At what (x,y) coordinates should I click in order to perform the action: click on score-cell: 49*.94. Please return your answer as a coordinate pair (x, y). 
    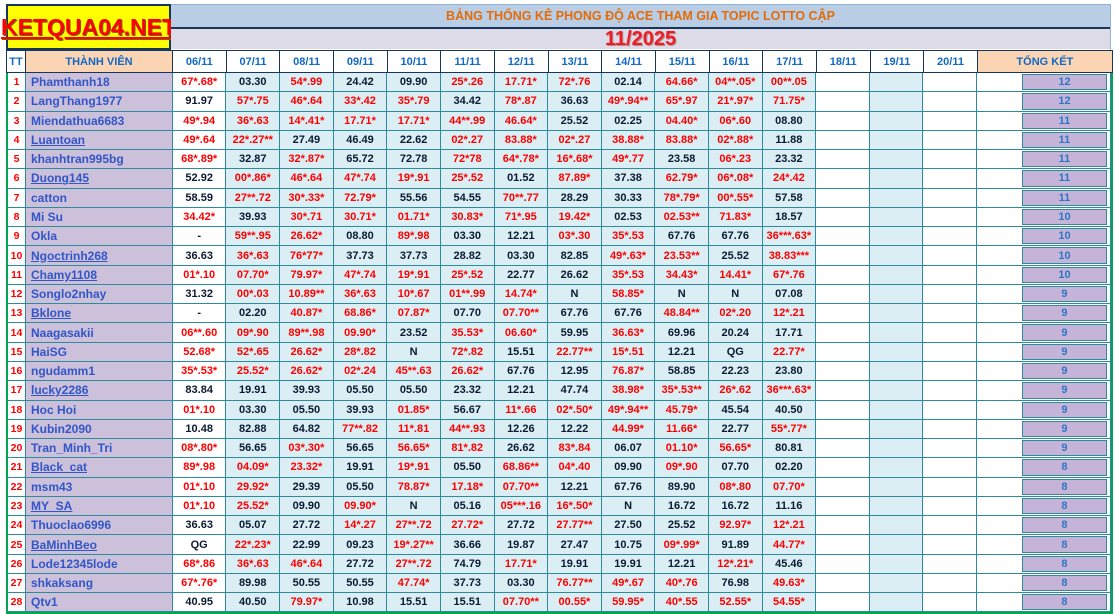
    Looking at the image, I should click on (199, 121).